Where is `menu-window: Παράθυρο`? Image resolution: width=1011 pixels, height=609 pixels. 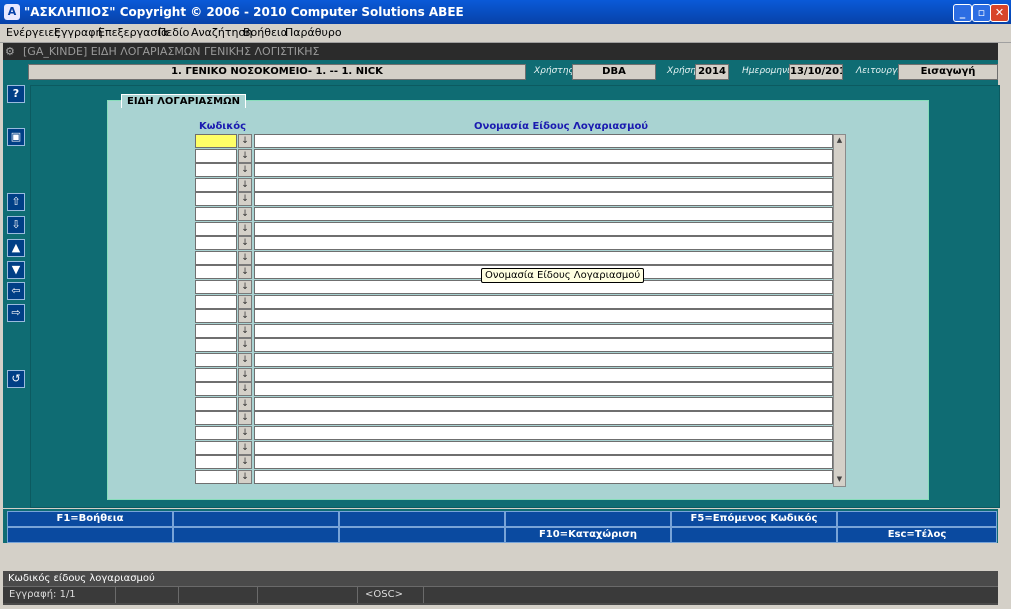
menu-window: Παράθυρο is located at coordinates (313, 32).